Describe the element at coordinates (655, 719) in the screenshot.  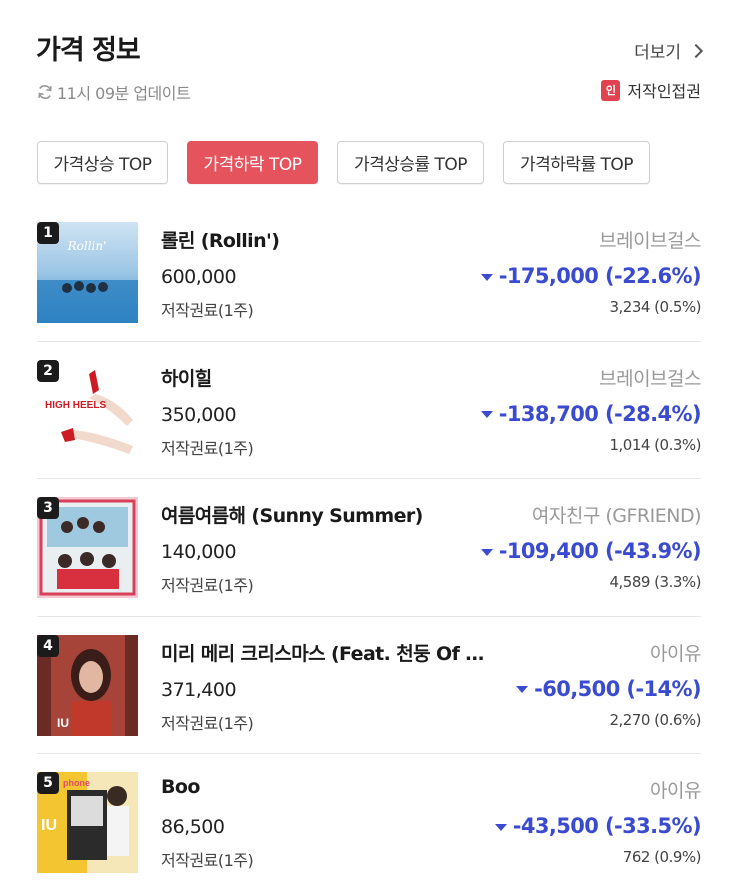
I see `trade-volume: 2,270 (0.6%)` at that location.